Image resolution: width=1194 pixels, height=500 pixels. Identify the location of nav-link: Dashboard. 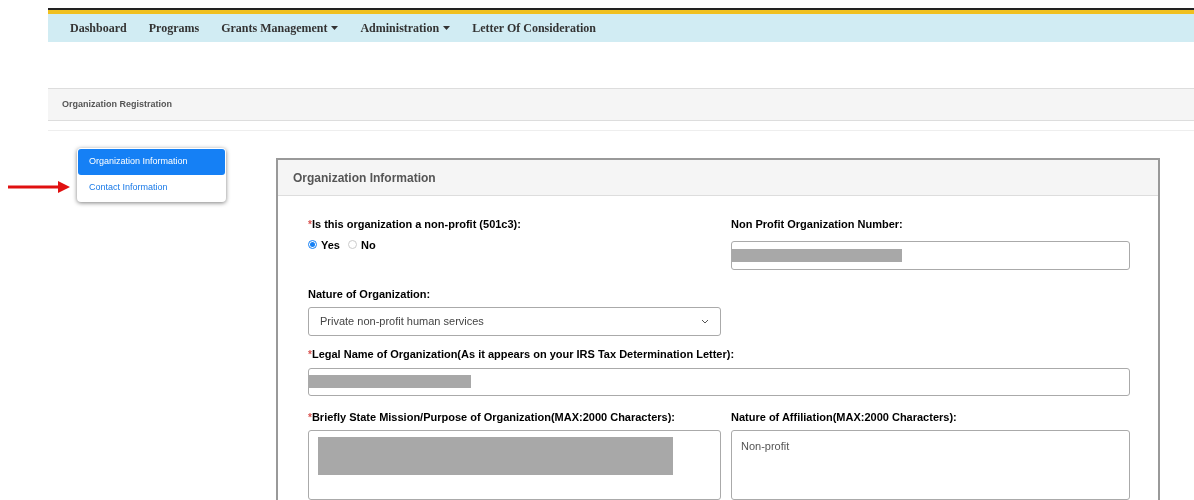
(98, 28).